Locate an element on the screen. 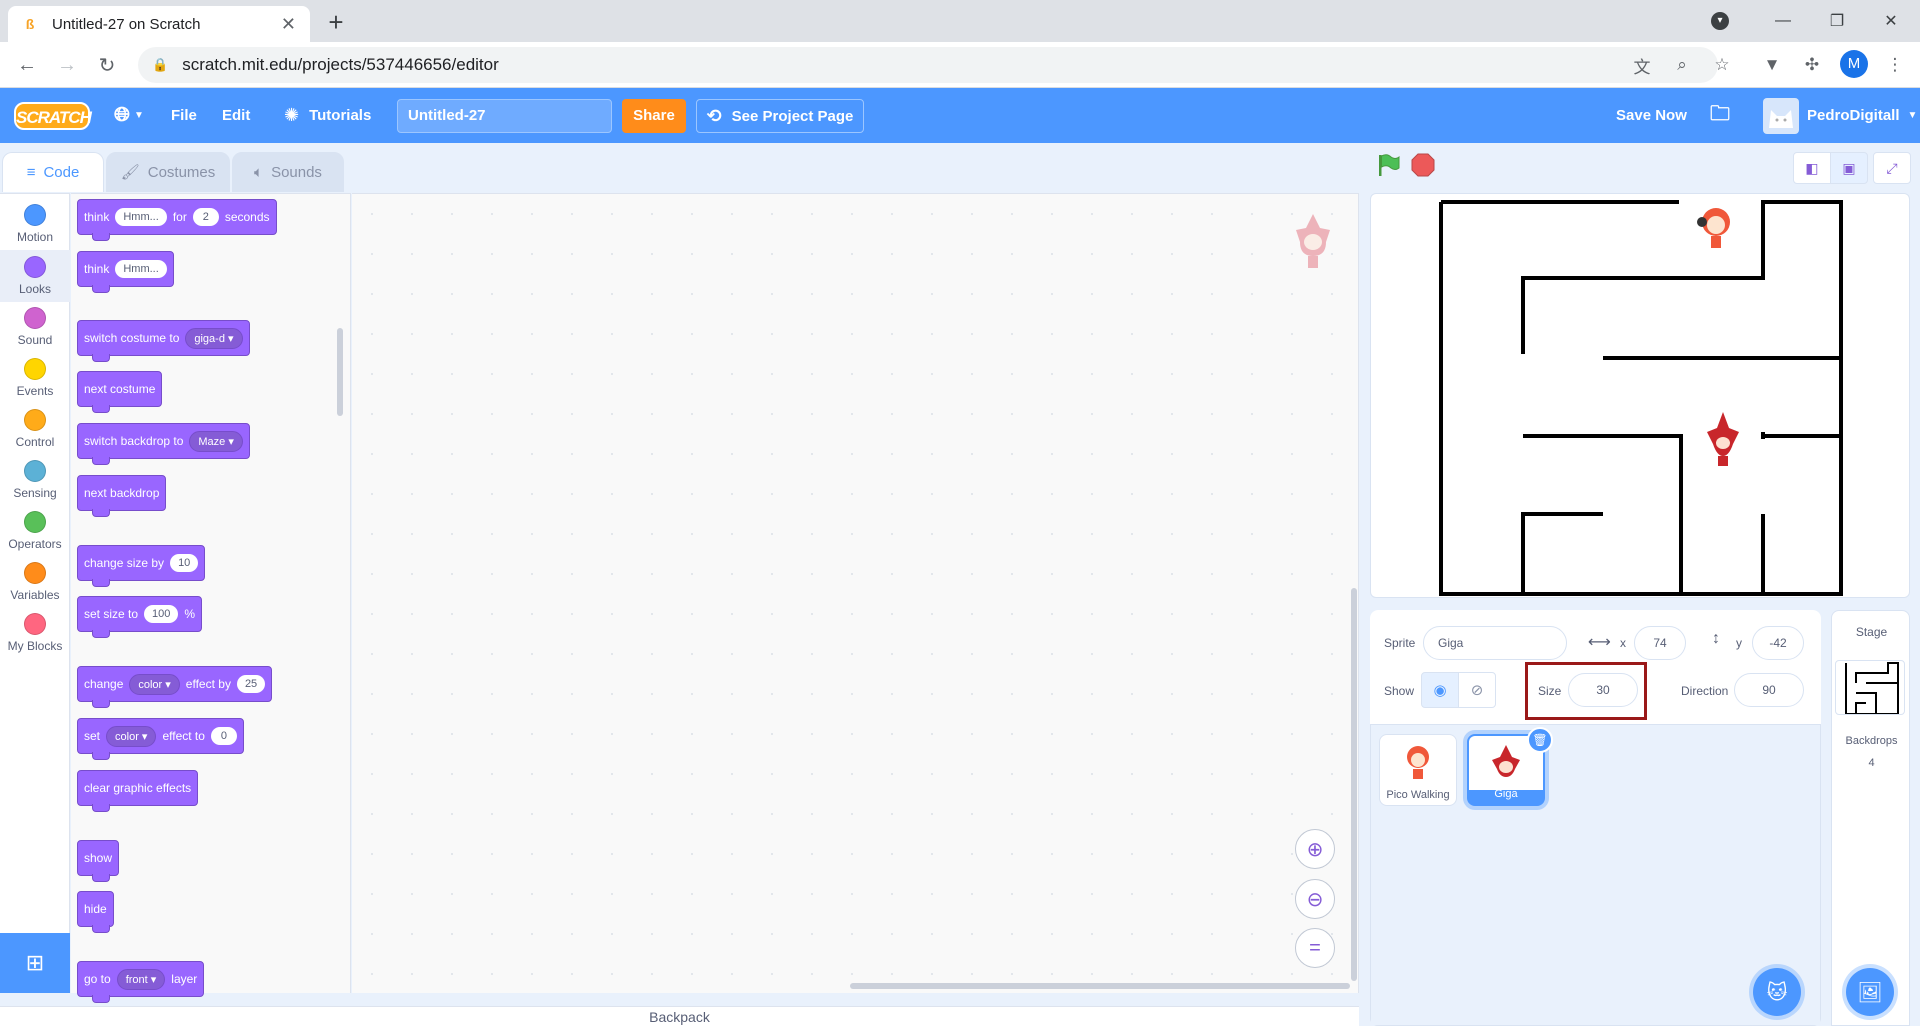  category-my-blocks: My Blocks is located at coordinates (35, 633).